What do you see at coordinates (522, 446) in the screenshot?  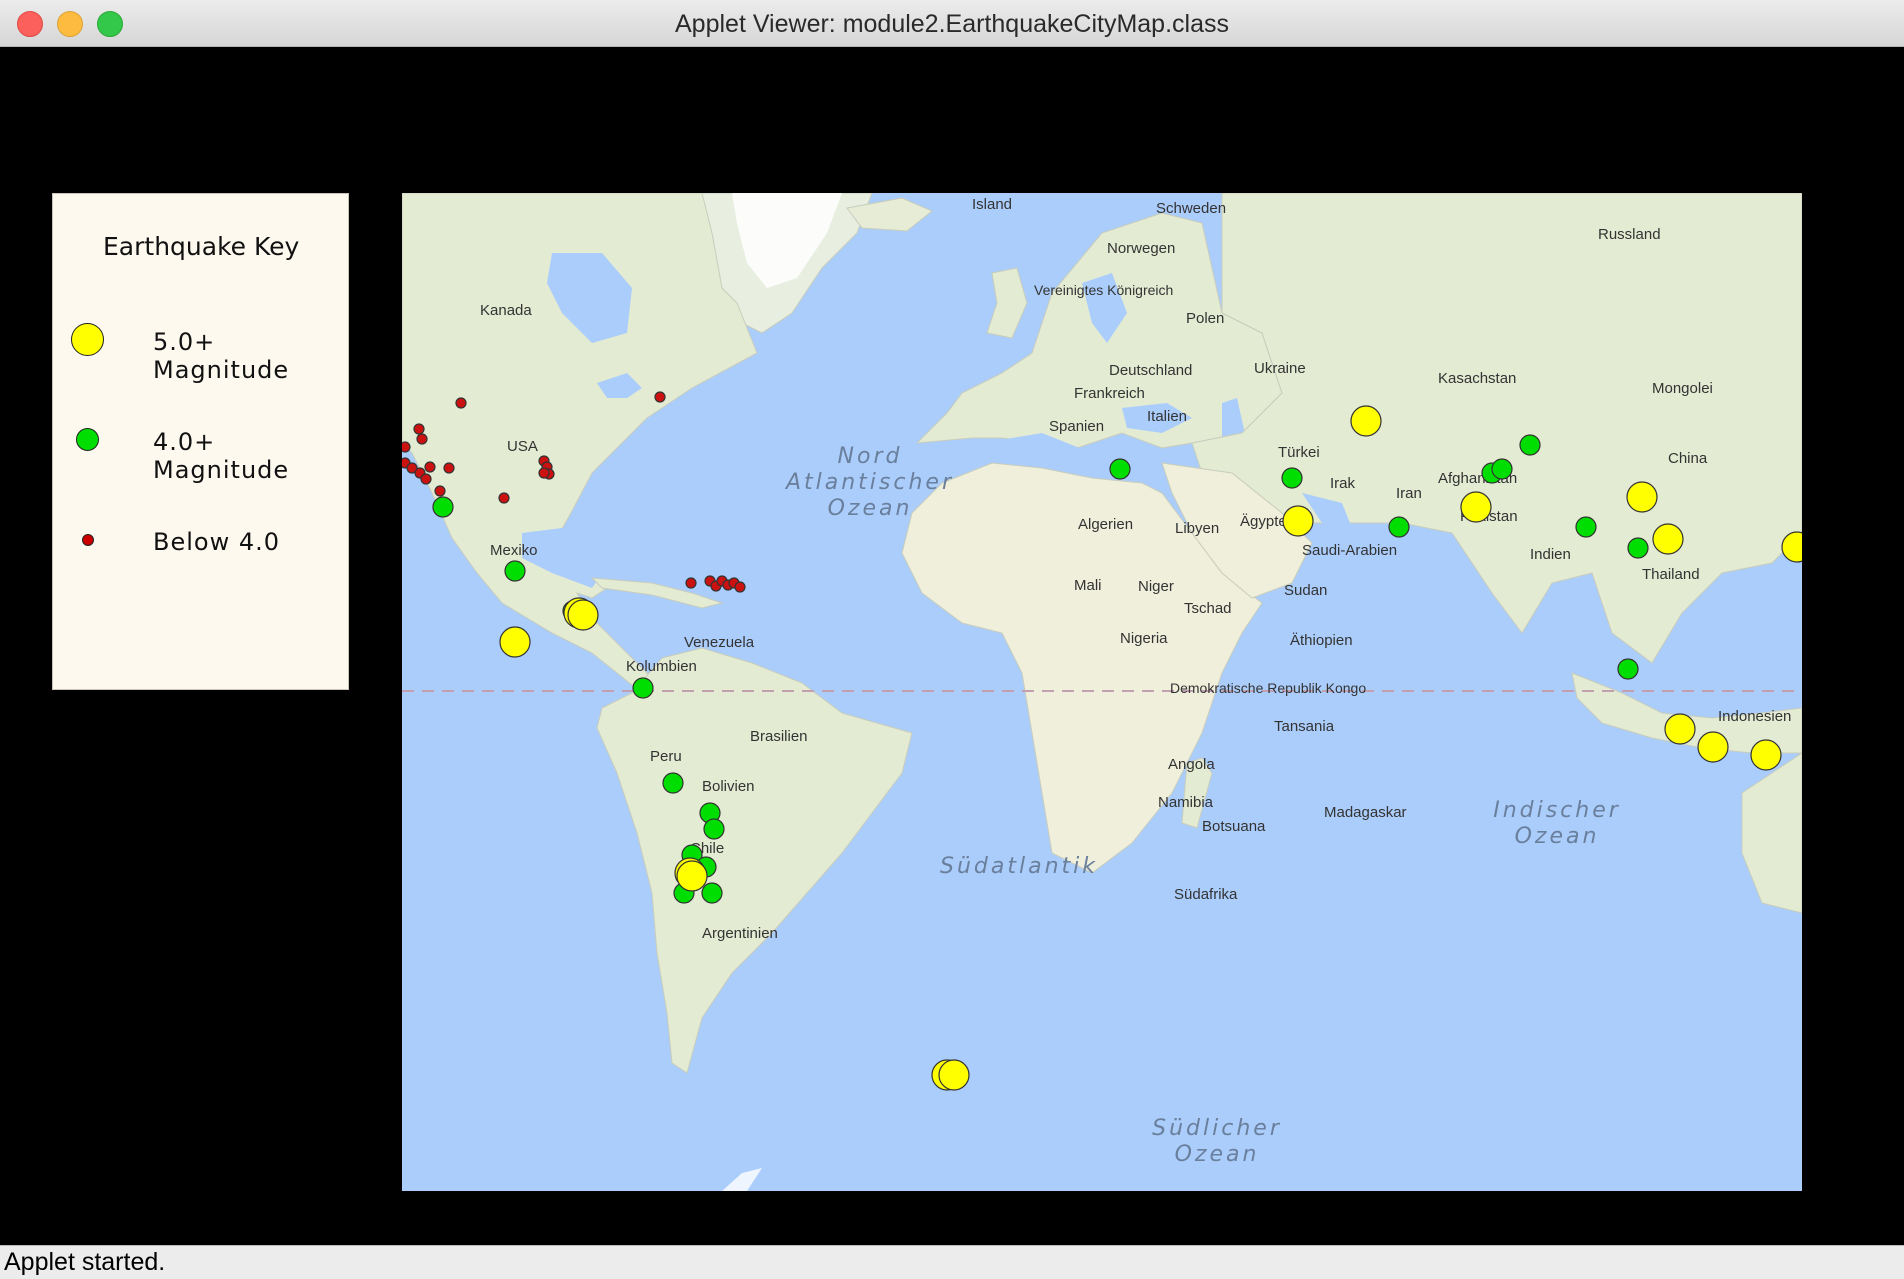 I see `label-usa: USA` at bounding box center [522, 446].